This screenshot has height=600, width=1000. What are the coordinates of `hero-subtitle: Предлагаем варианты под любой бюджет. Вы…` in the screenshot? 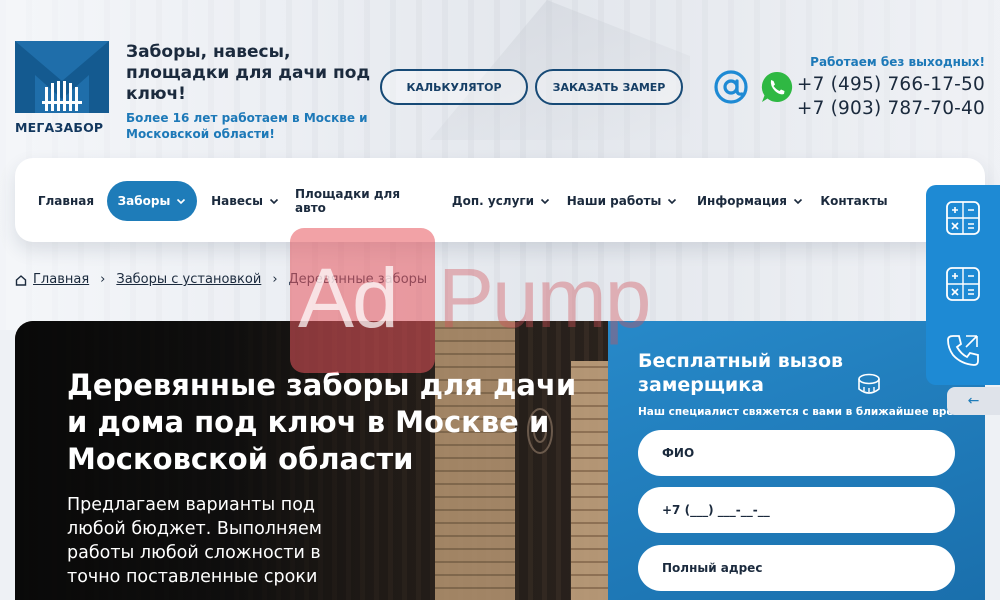 It's located at (194, 541).